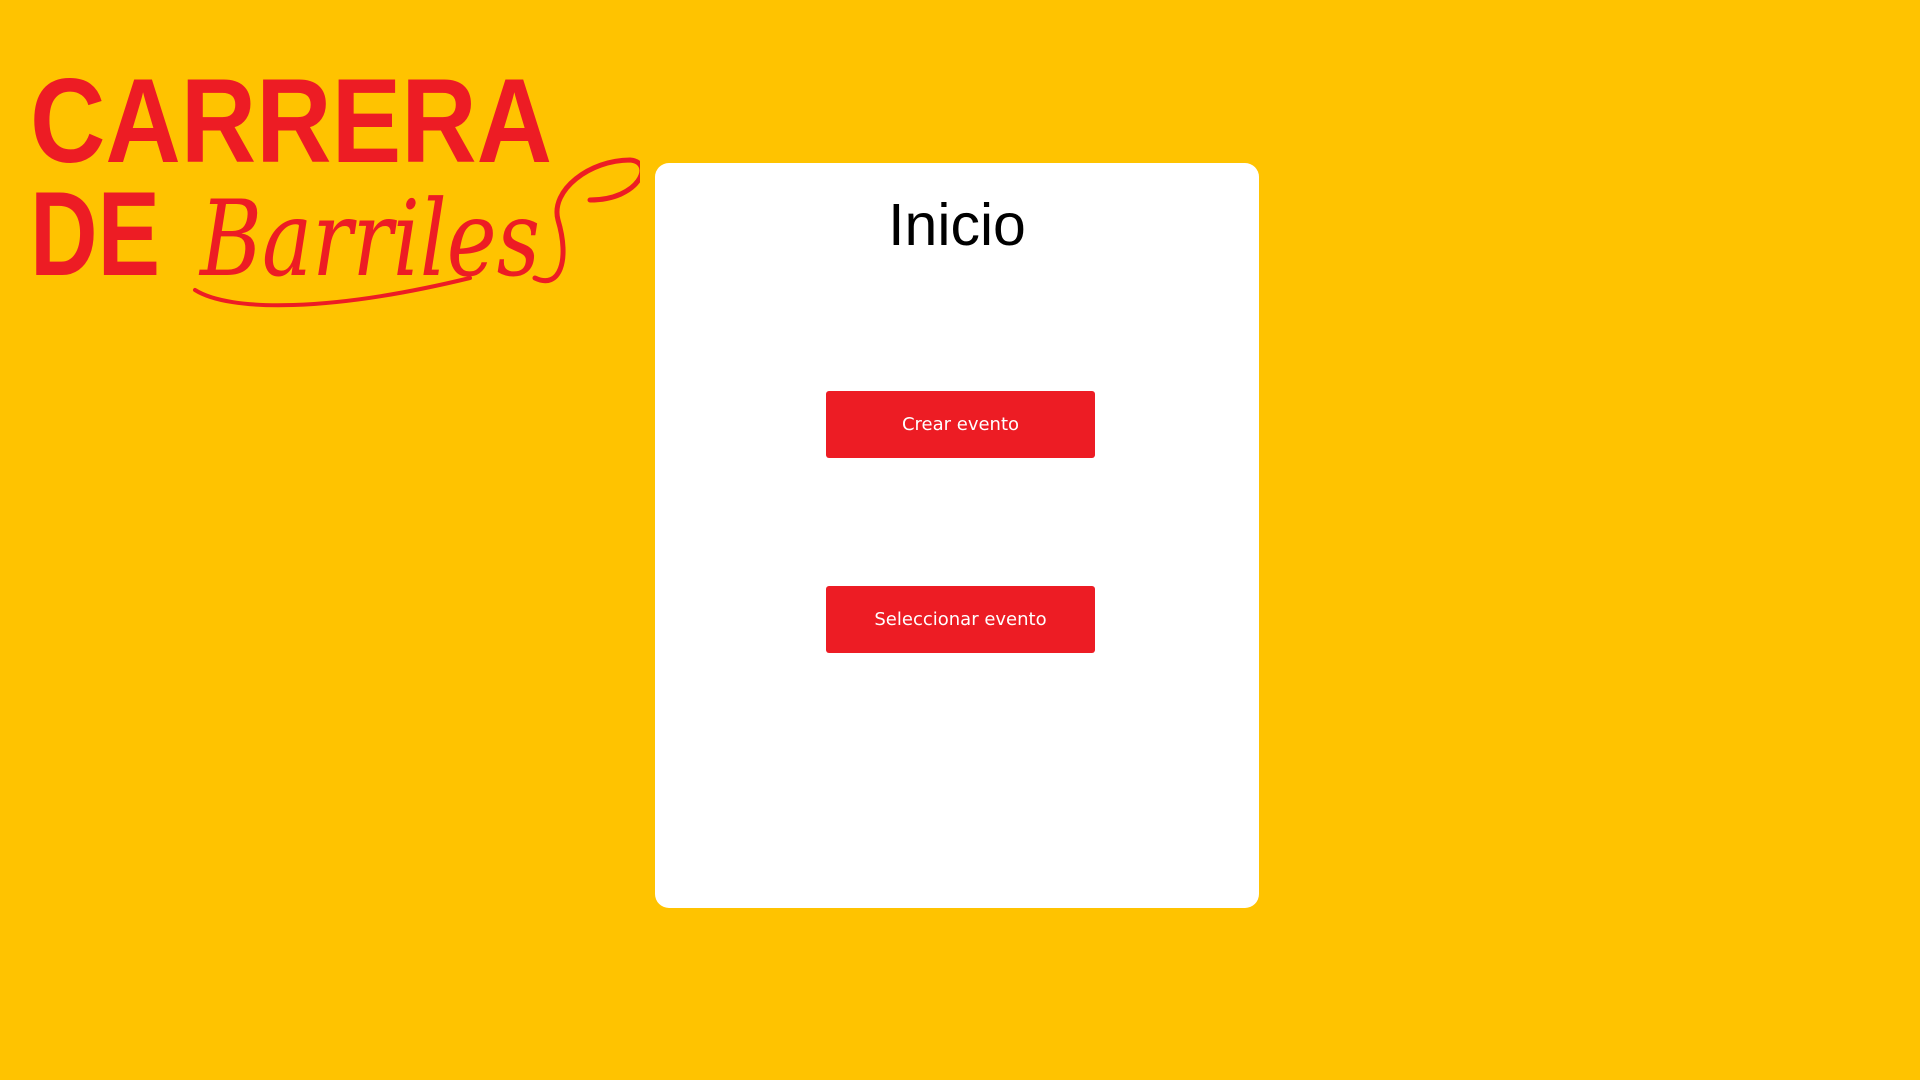  Describe the element at coordinates (960, 619) in the screenshot. I see `select-event-button: Seleccionar evento` at that location.